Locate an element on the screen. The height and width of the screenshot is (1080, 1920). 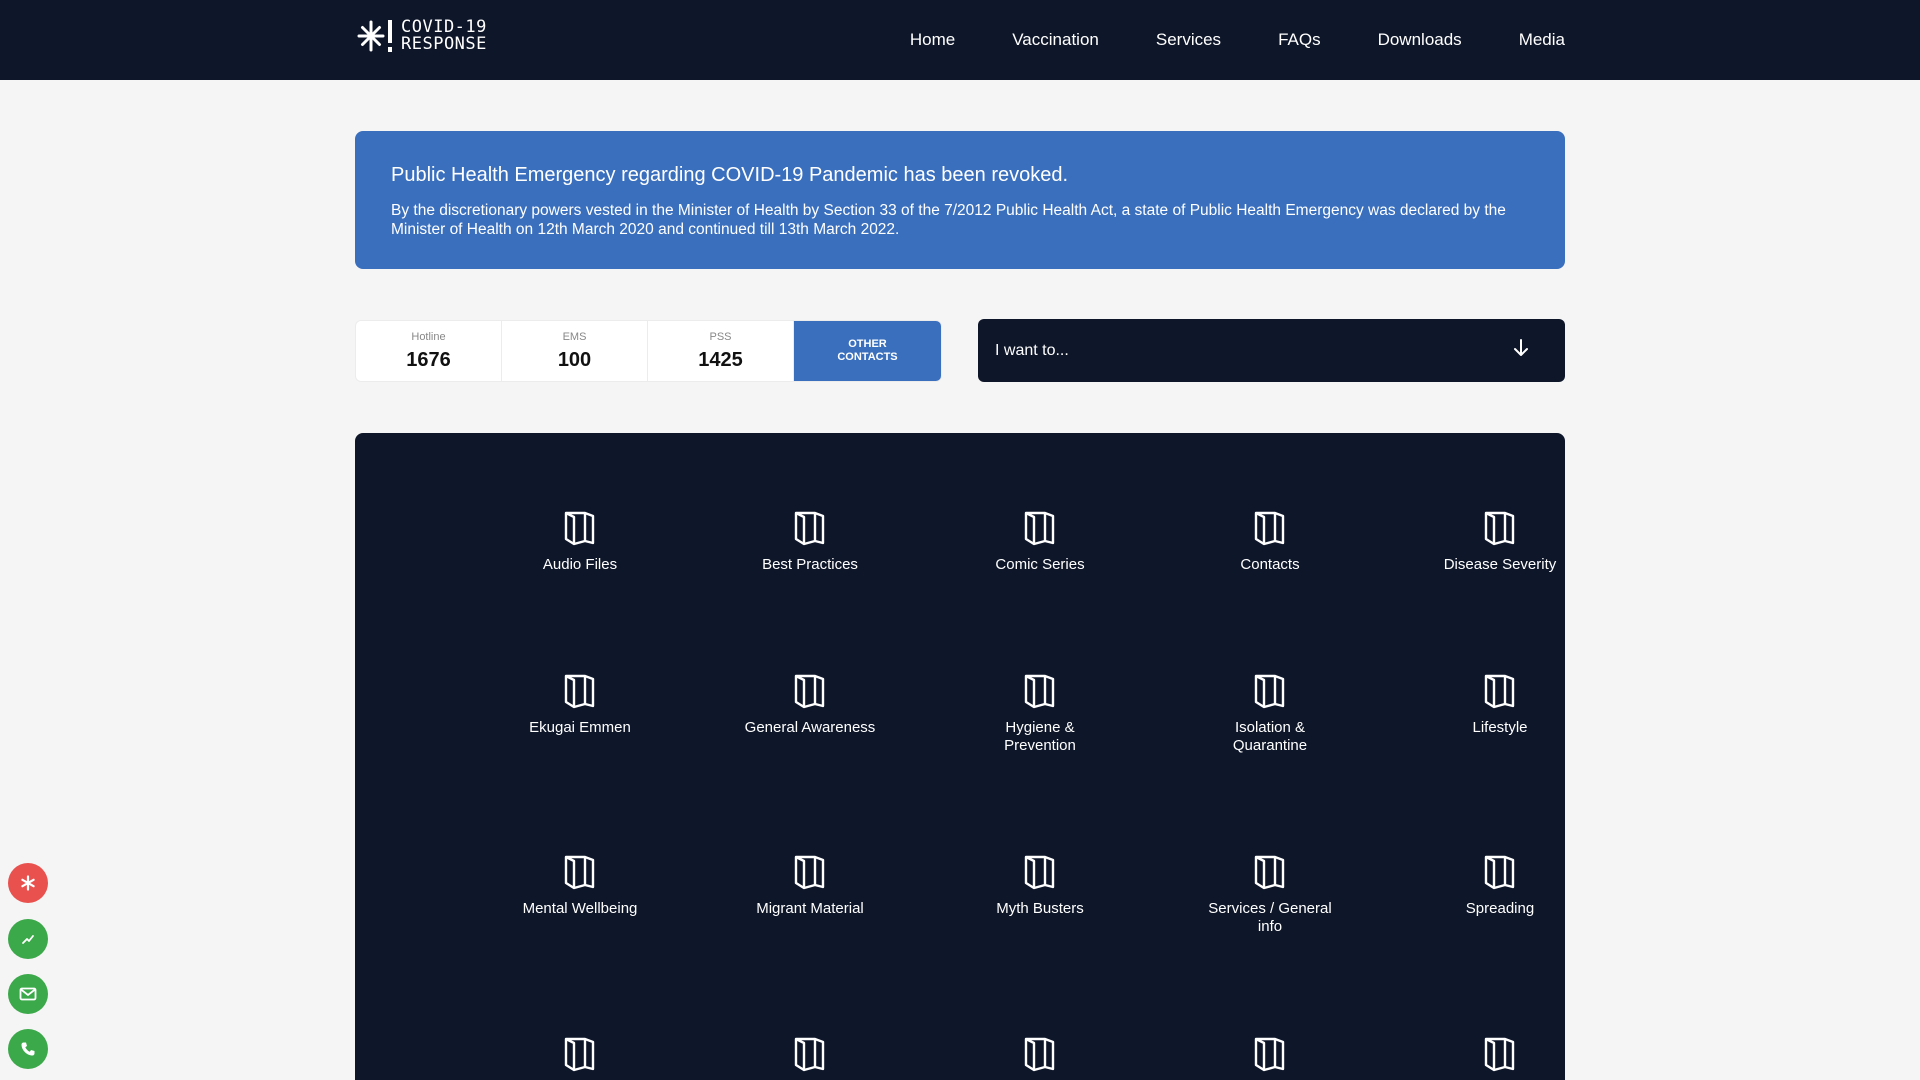
nav-vaccination: Vaccination is located at coordinates (1055, 40).